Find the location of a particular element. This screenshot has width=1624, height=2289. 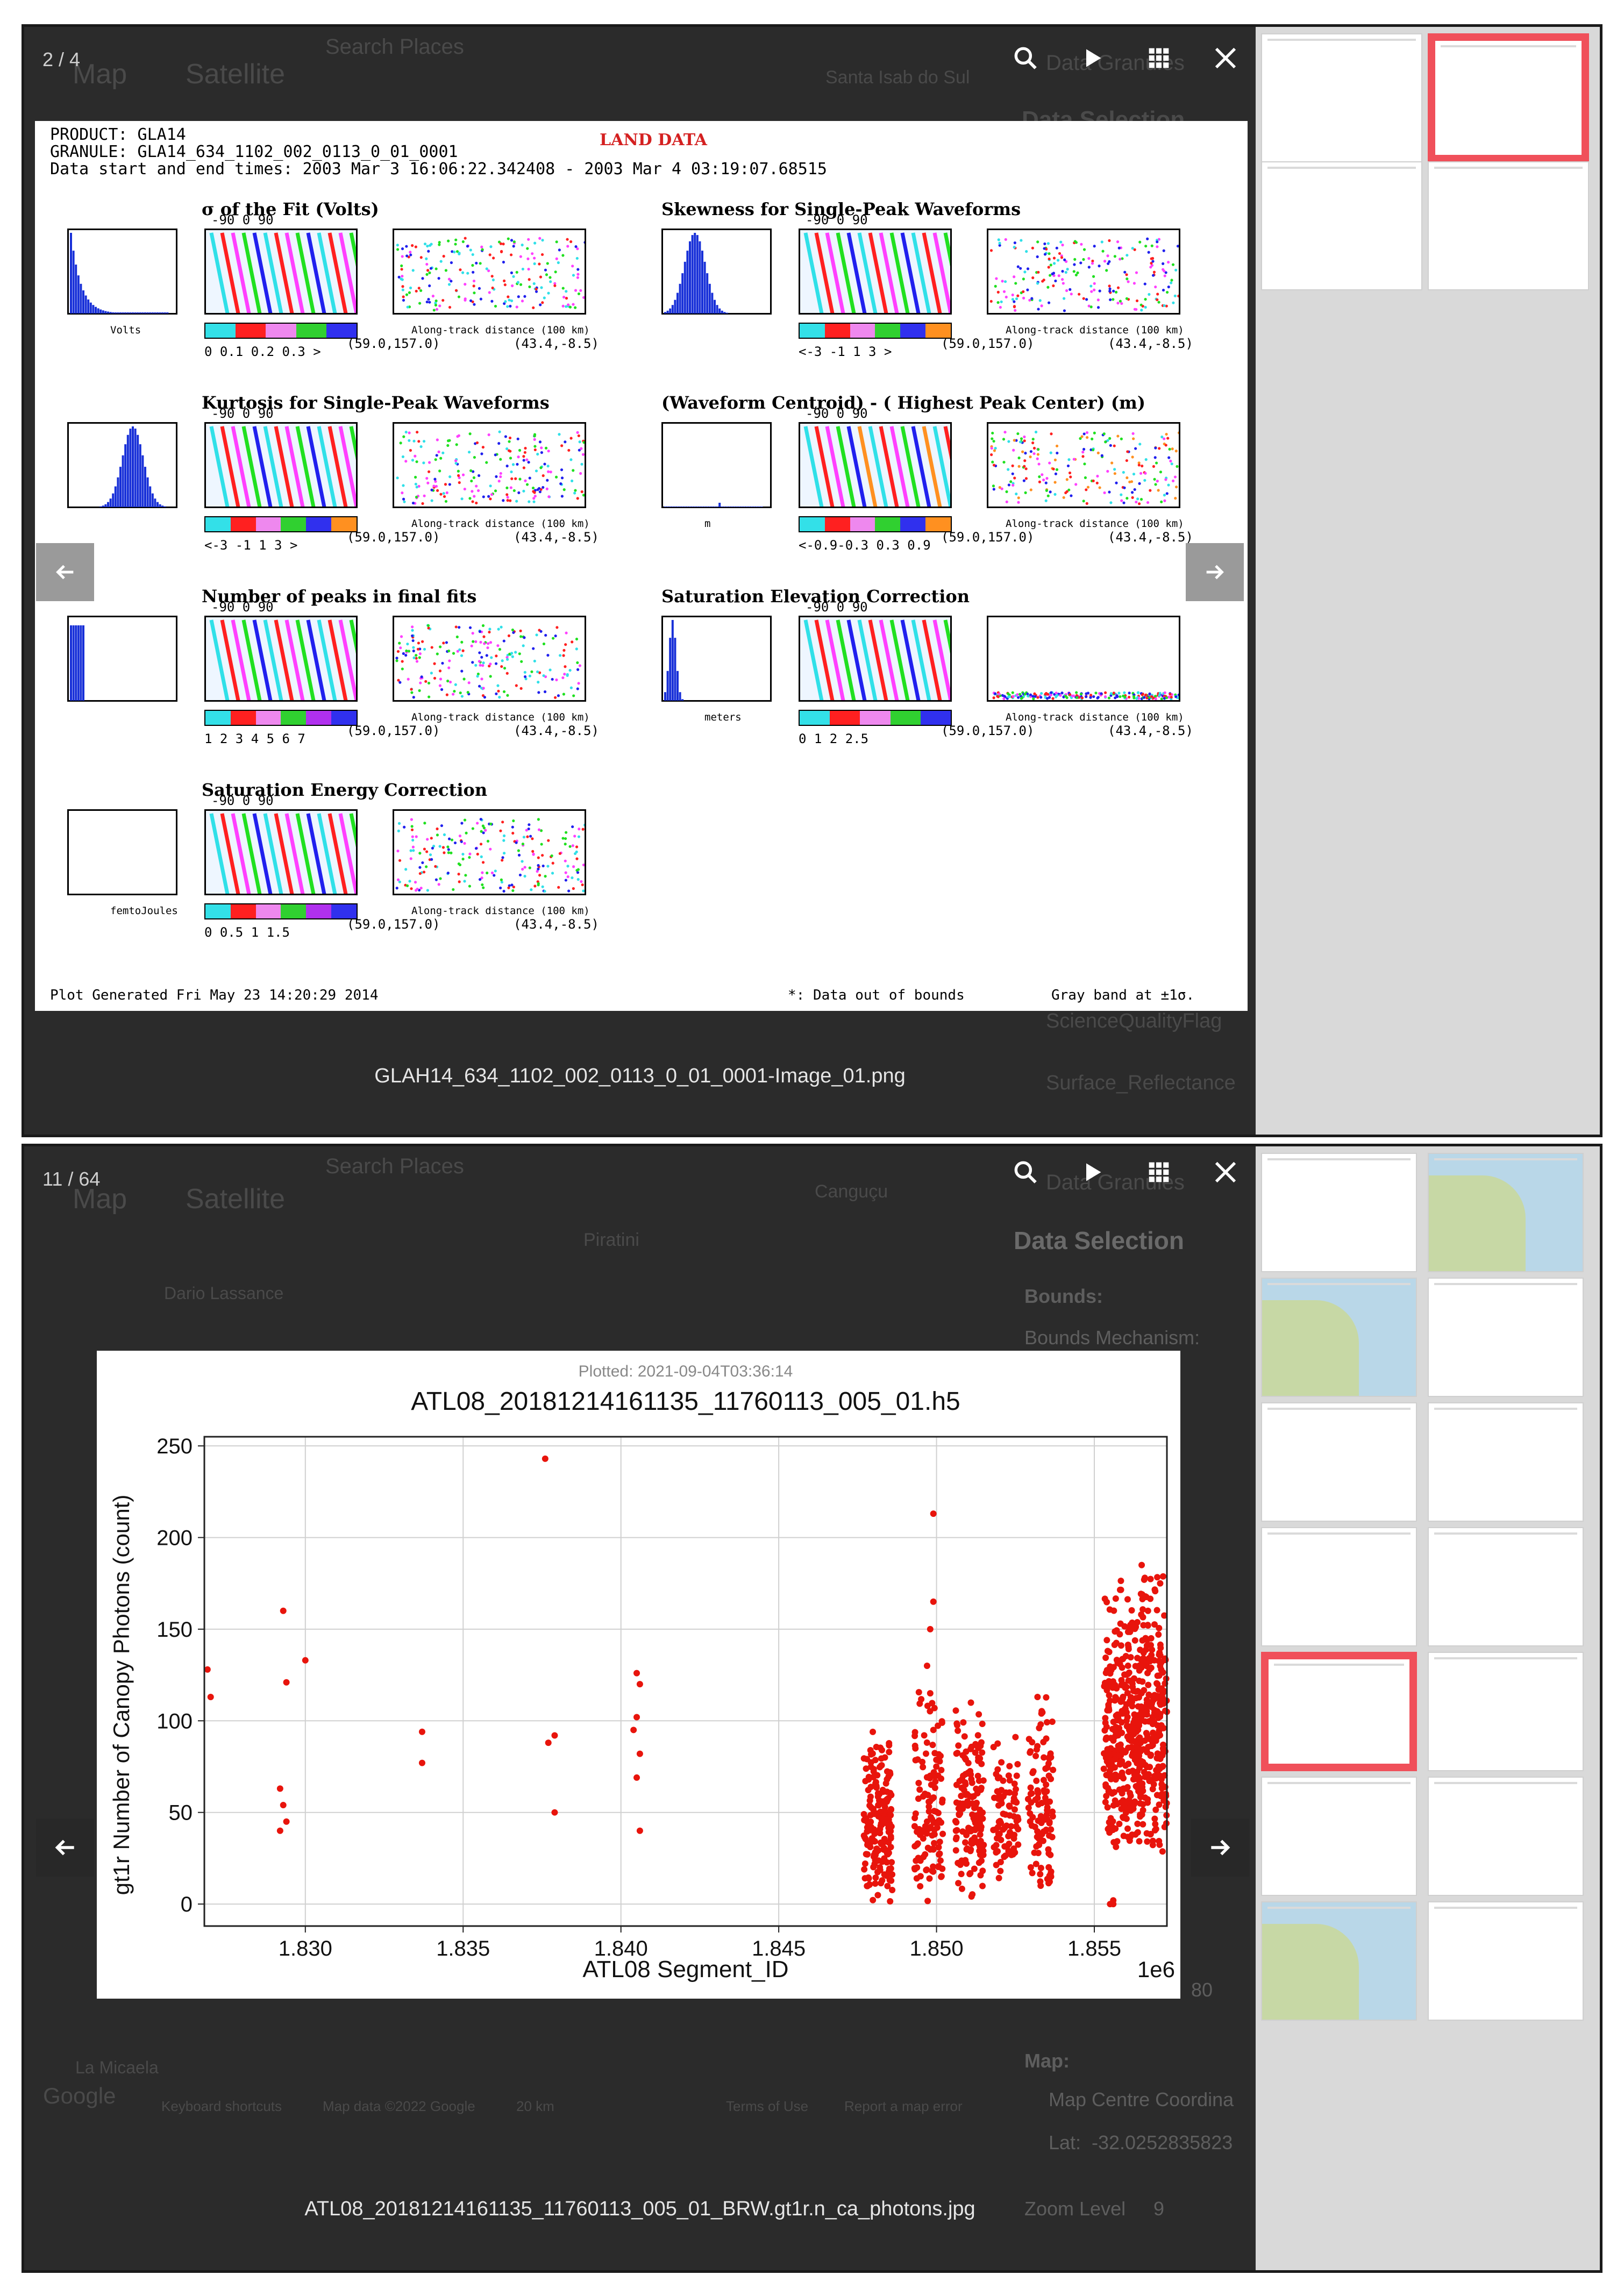

arrow-right-icon is located at coordinates (1220, 1847).